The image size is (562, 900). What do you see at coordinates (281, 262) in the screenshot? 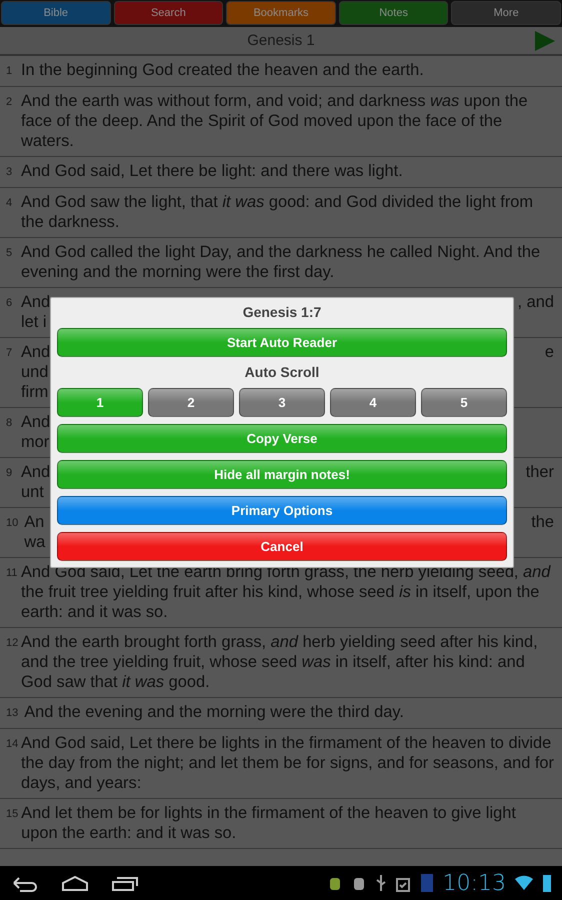
I see `verse-text: And God called the light Day, and the darkness he called Night. And the evening and the morning were the first day.` at bounding box center [281, 262].